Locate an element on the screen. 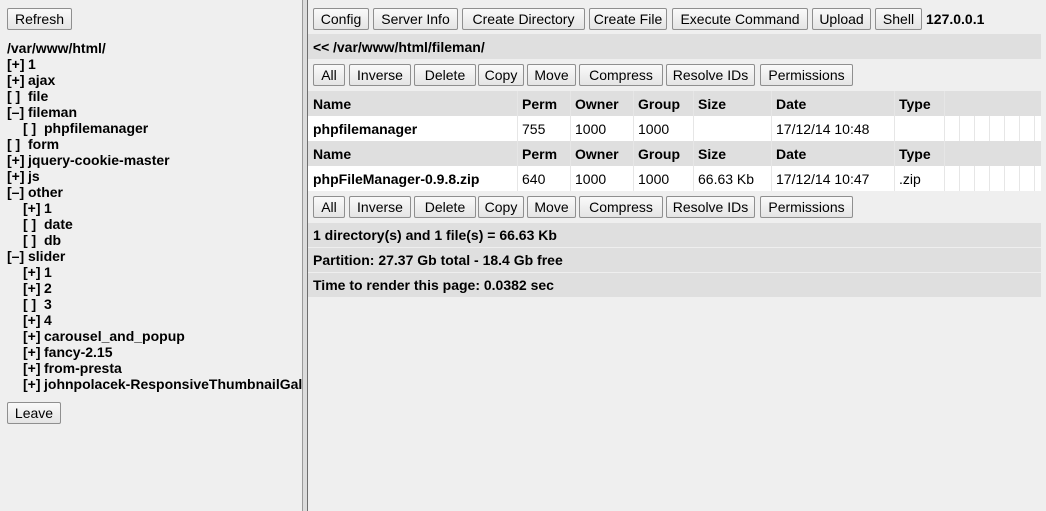  tree-item-fancy: [+] fancy-2.15 is located at coordinates (67, 352).